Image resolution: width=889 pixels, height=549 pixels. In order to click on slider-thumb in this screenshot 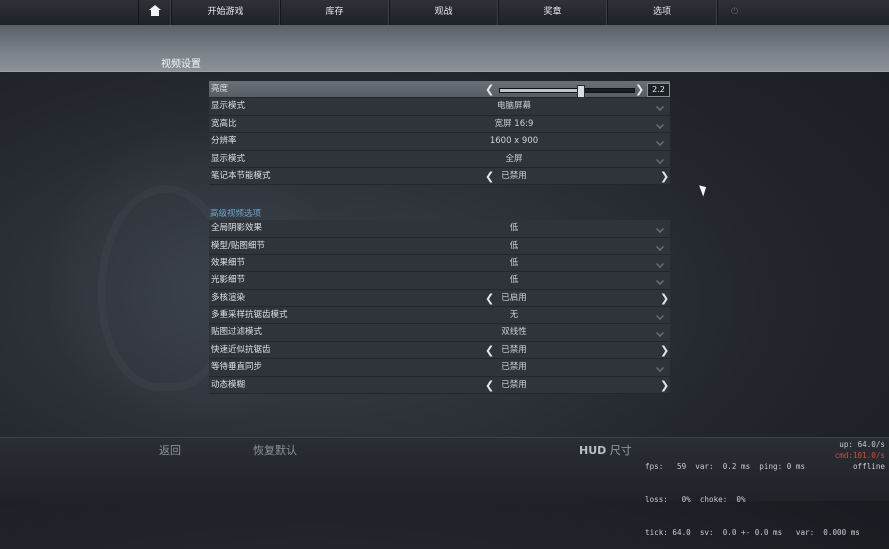, I will do `click(581, 91)`.